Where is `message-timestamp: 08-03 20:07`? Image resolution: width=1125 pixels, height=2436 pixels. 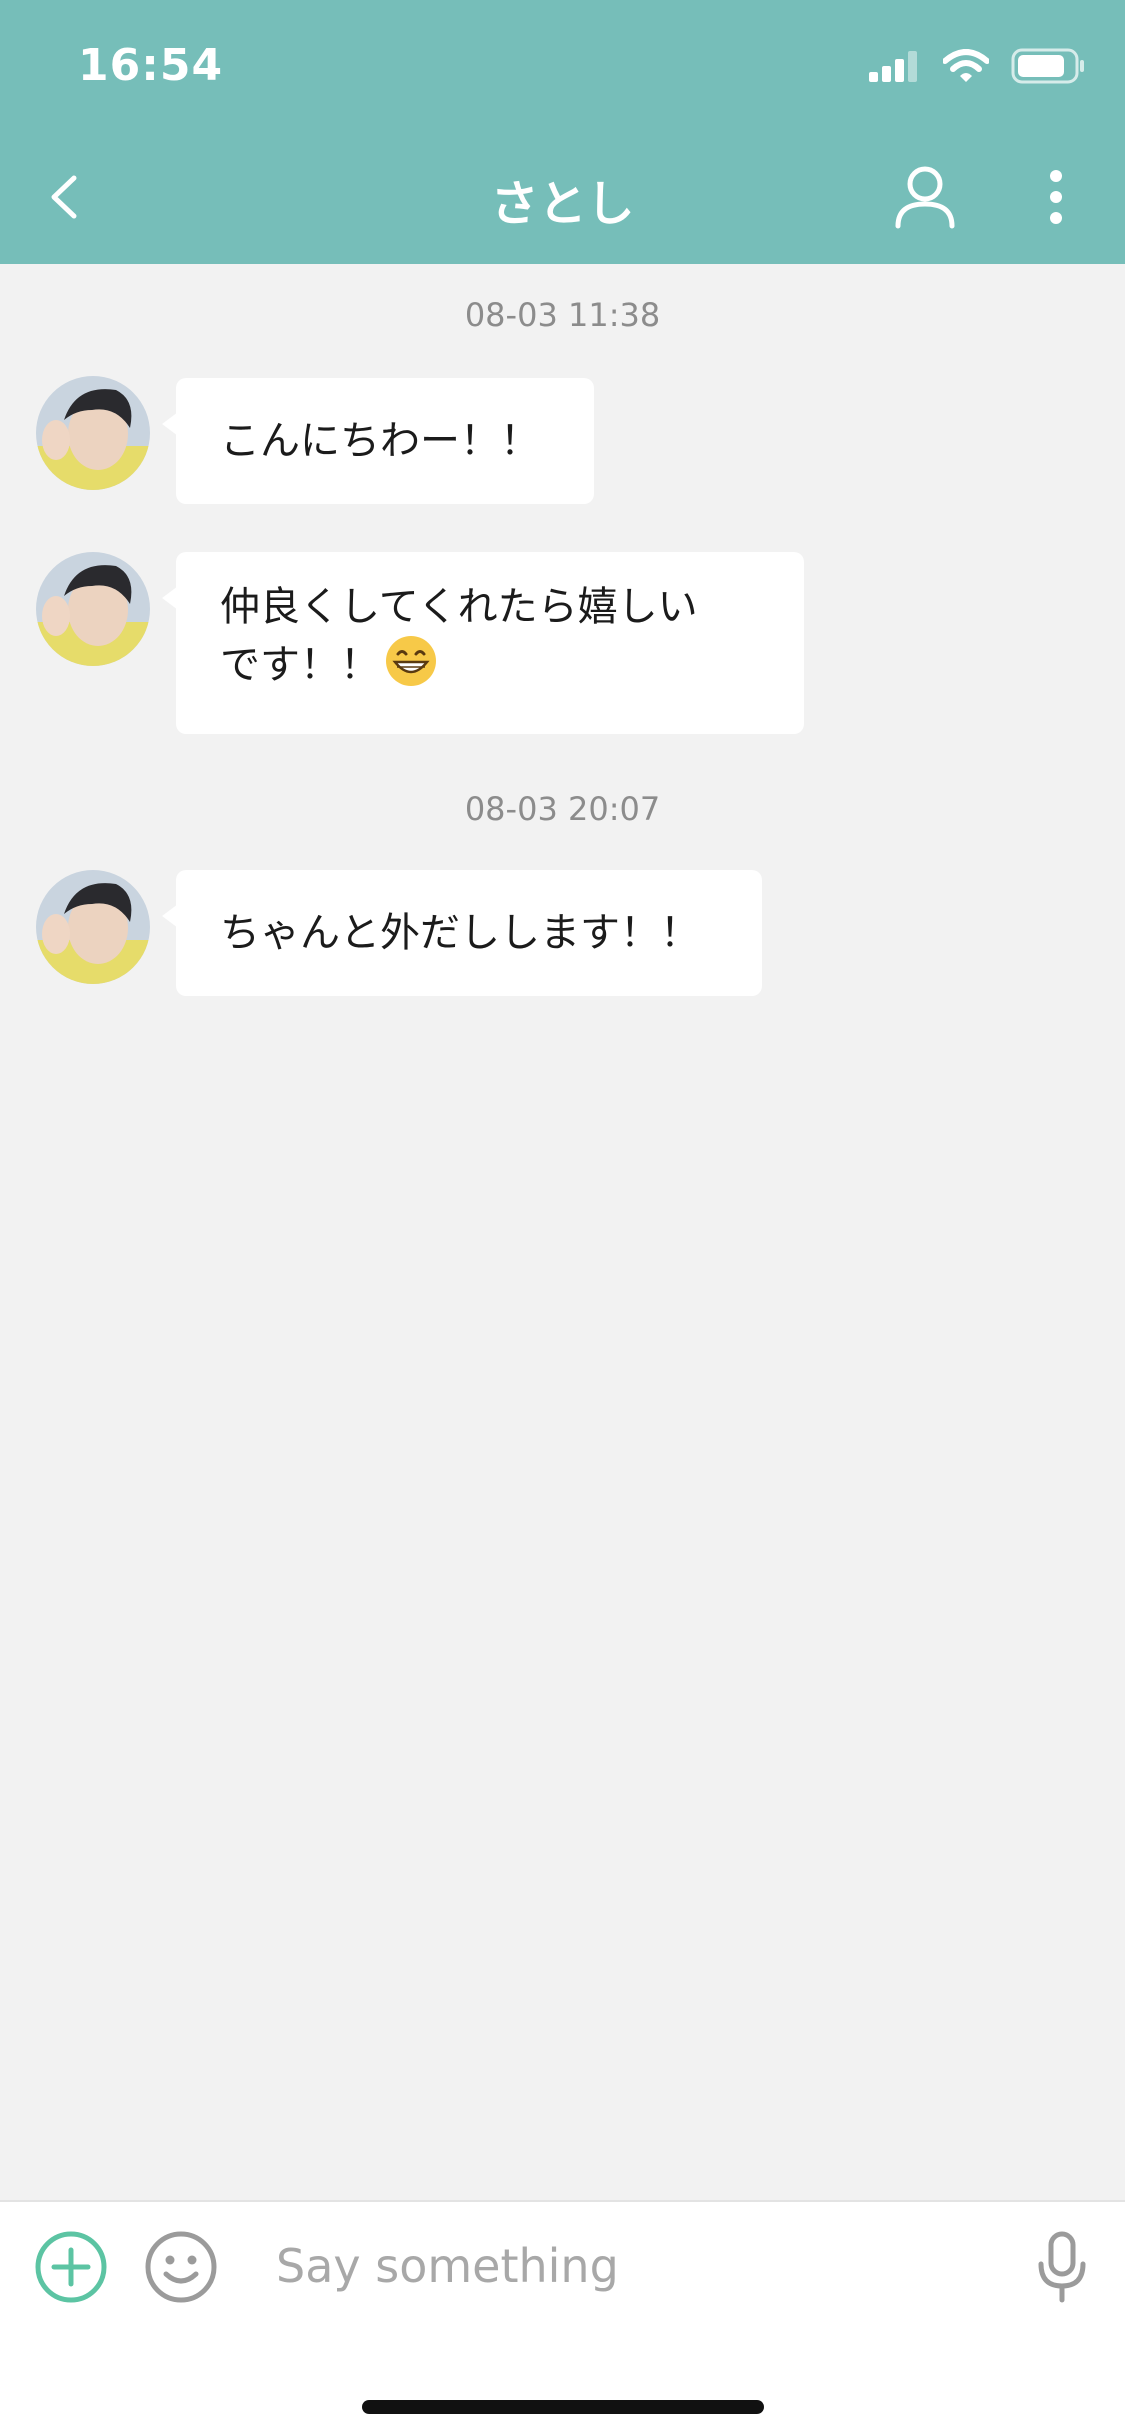 message-timestamp: 08-03 20:07 is located at coordinates (562, 809).